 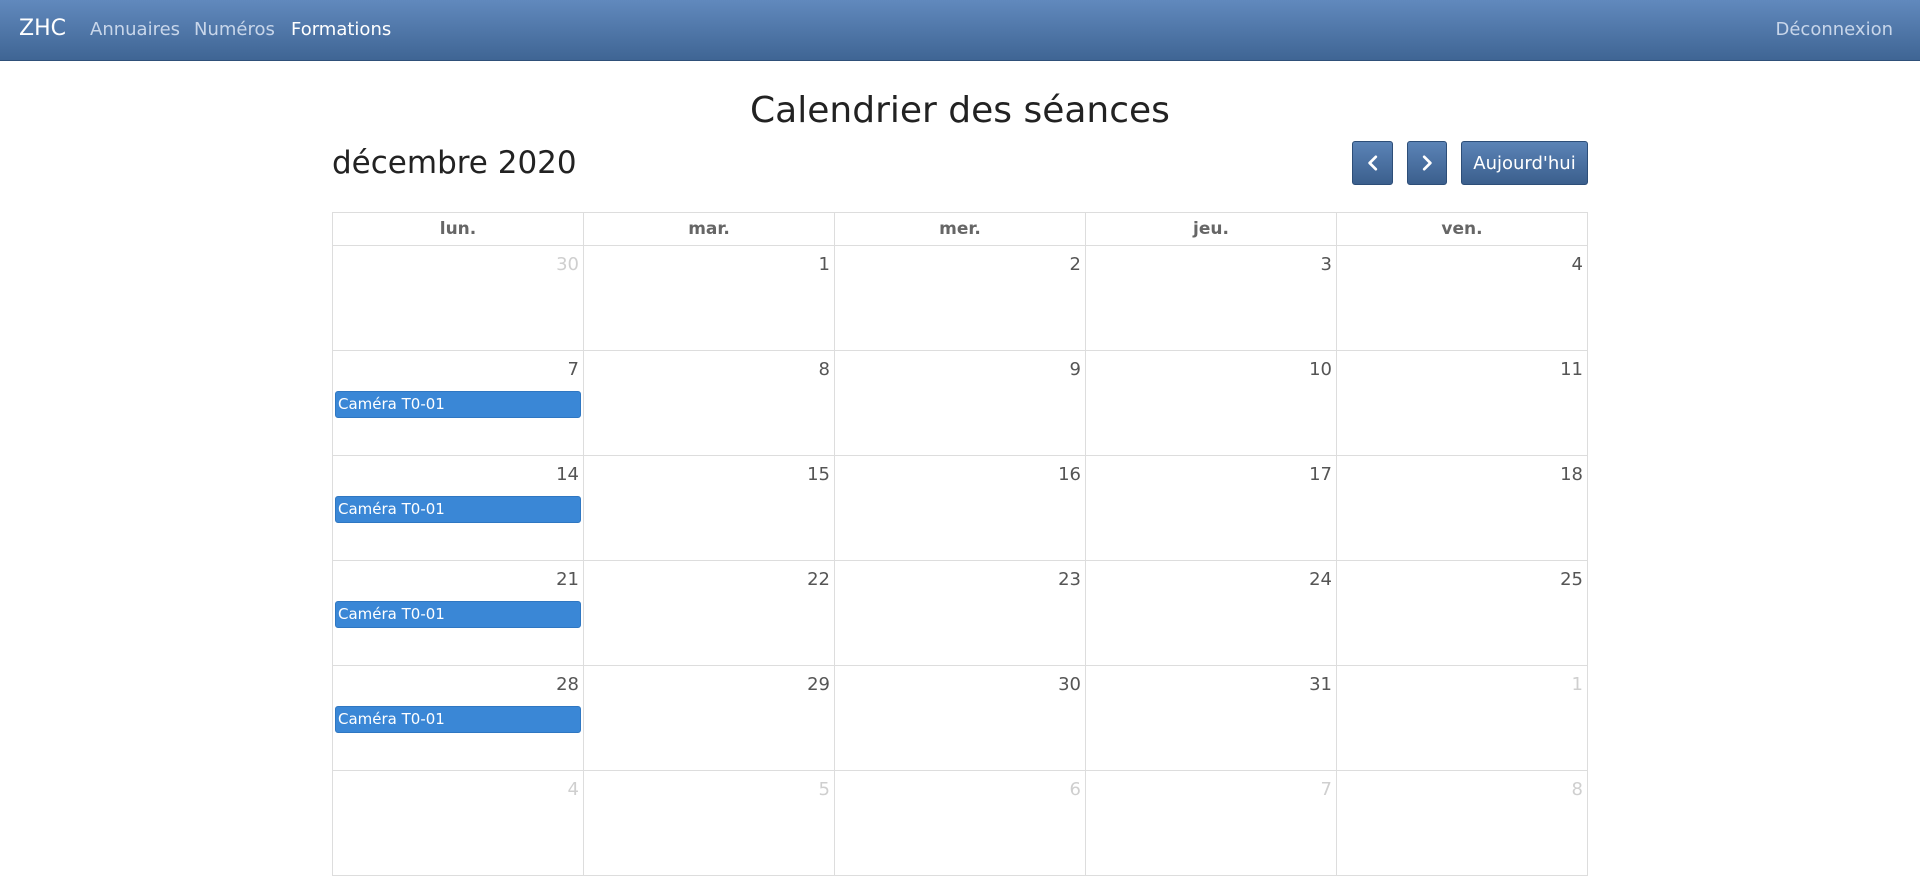 What do you see at coordinates (1211, 403) in the screenshot?
I see `calendar-day-cell: 10` at bounding box center [1211, 403].